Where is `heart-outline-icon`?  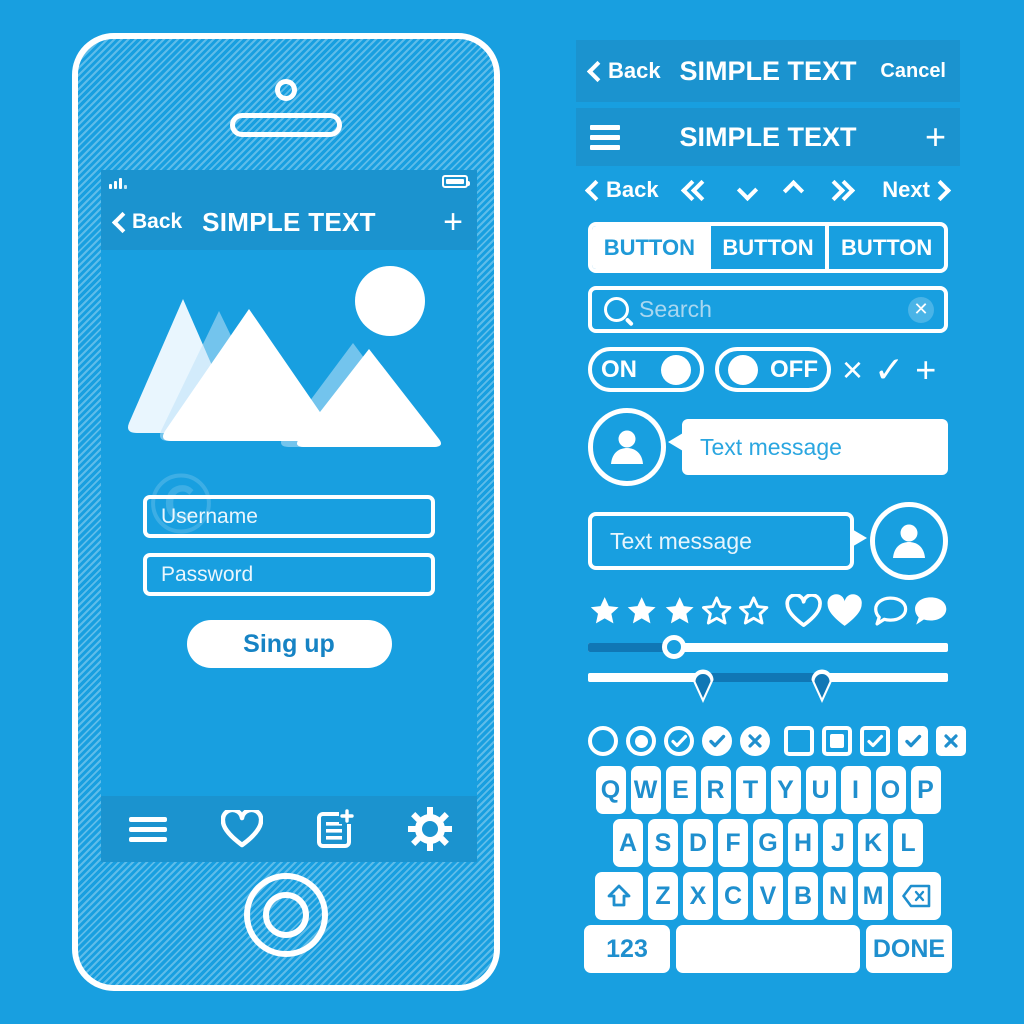 heart-outline-icon is located at coordinates (803, 611).